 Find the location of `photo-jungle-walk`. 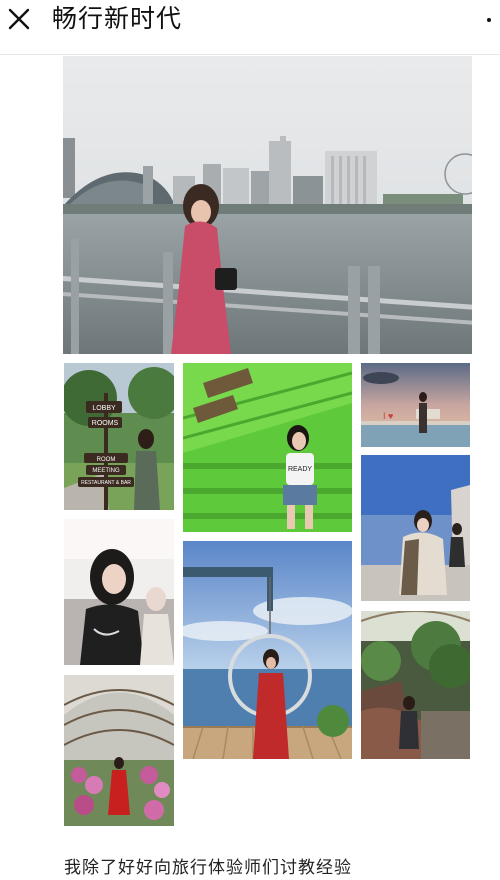

photo-jungle-walk is located at coordinates (415, 685).